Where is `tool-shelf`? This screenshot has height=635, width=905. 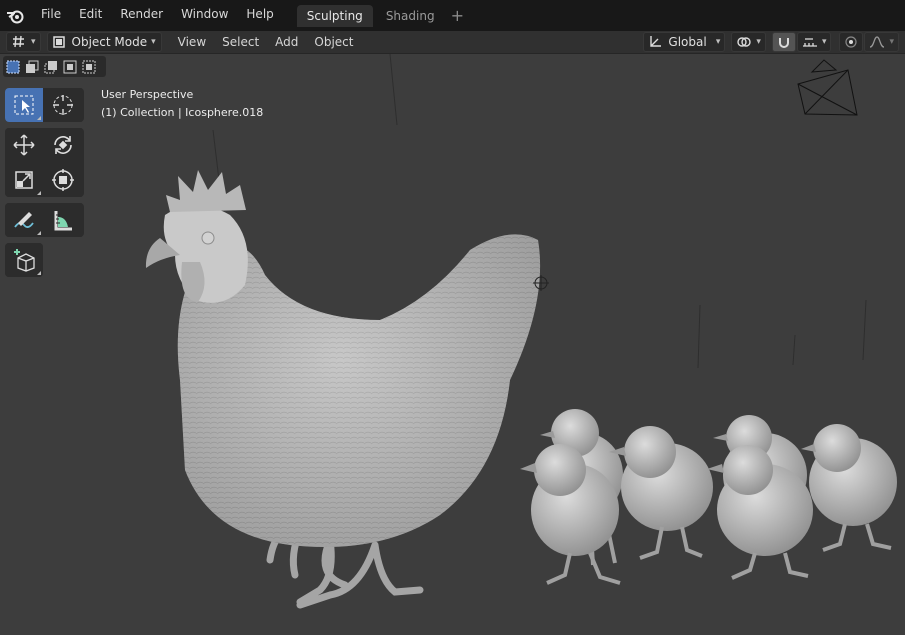
tool-shelf is located at coordinates (44, 185).